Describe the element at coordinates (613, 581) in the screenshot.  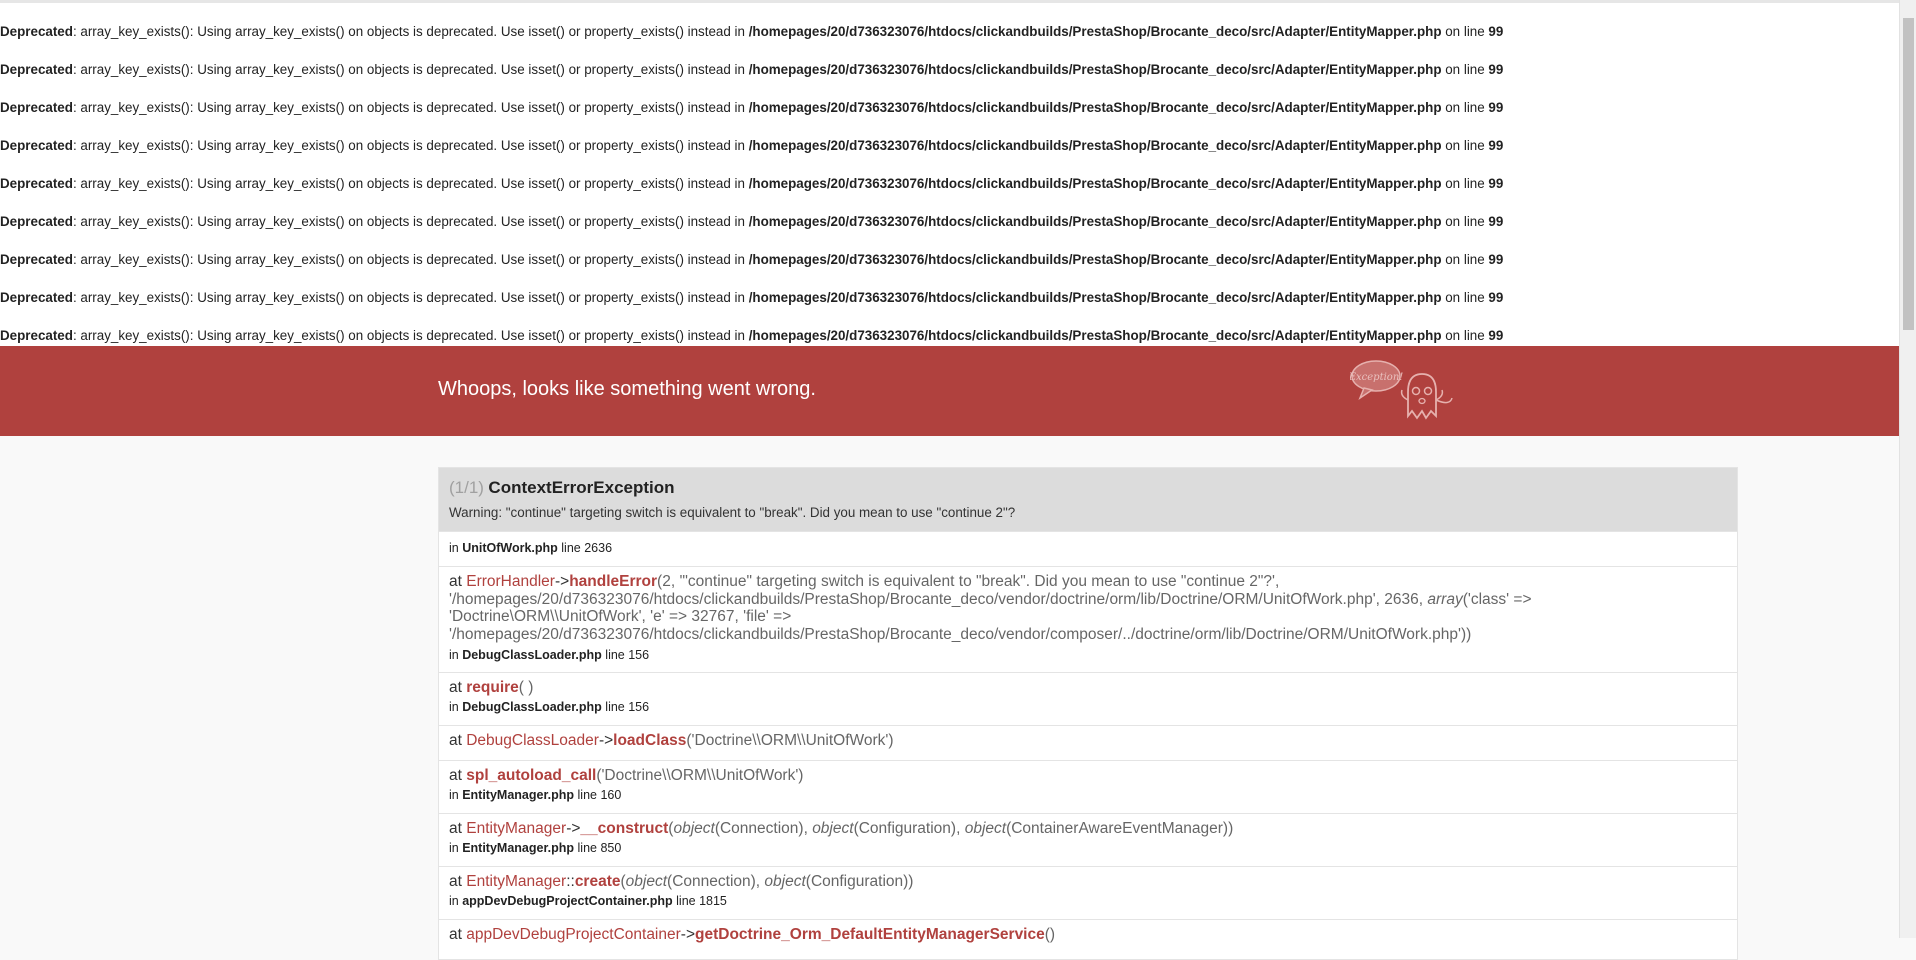
I see `trace-function: handleError` at that location.